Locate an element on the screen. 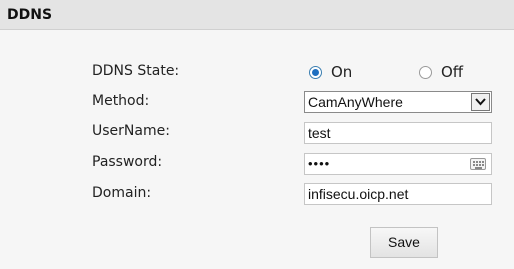 Image resolution: width=514 pixels, height=269 pixels. state-off-radio is located at coordinates (425, 72).